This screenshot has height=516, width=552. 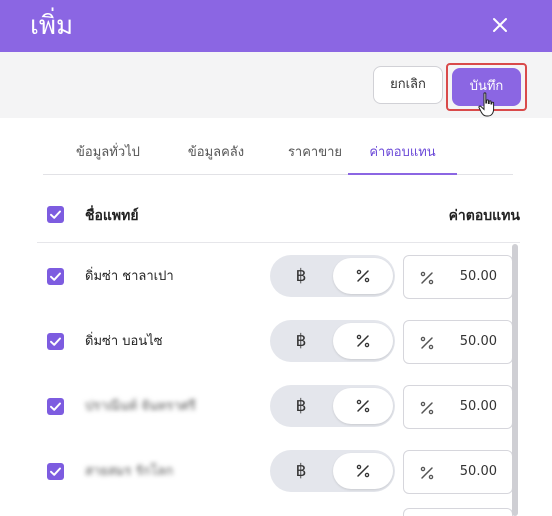 What do you see at coordinates (276, 26) in the screenshot?
I see `dialog-header: เพิ่ม` at bounding box center [276, 26].